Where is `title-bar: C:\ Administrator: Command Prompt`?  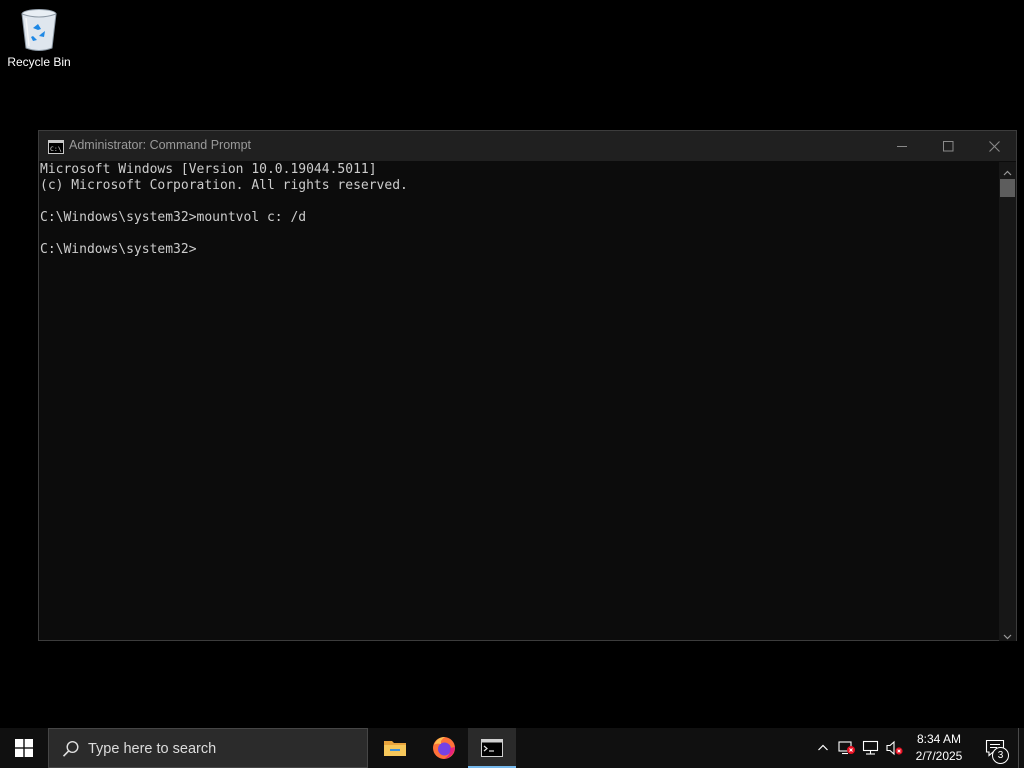
title-bar: C:\ Administrator: Command Prompt is located at coordinates (527, 146).